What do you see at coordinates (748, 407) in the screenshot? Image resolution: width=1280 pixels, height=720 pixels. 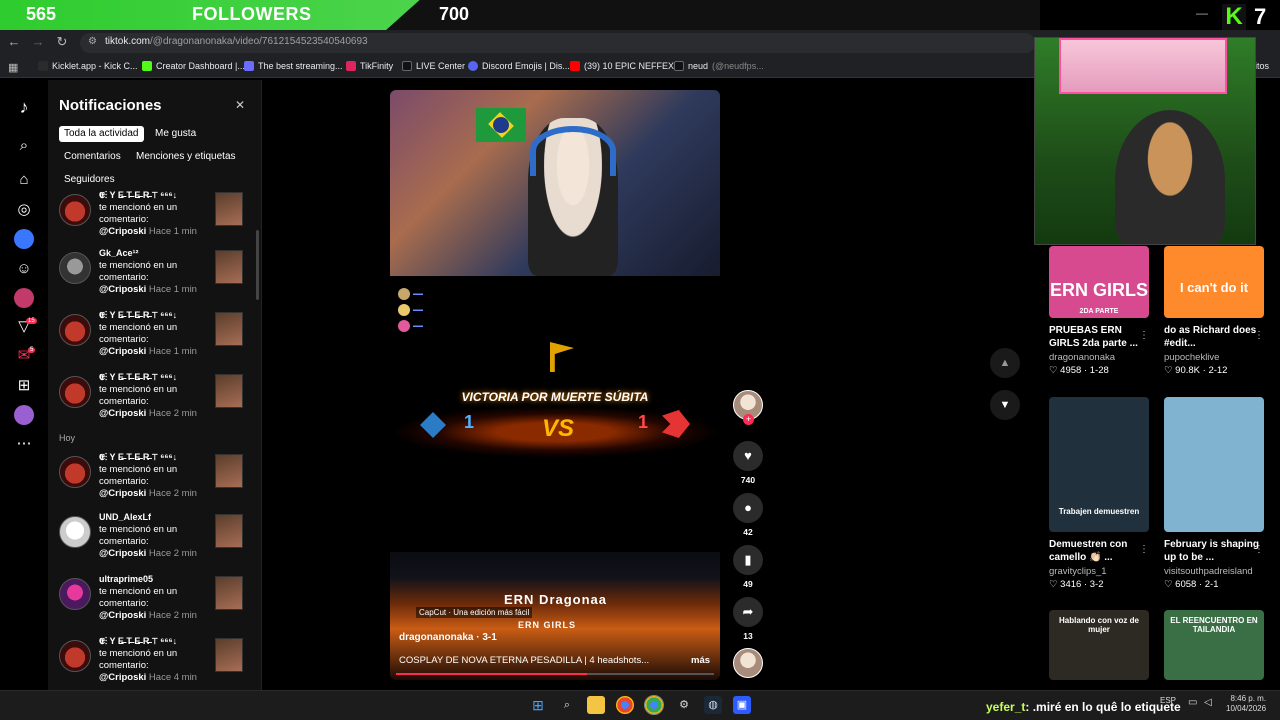 I see `creator-avatar-button: +` at bounding box center [748, 407].